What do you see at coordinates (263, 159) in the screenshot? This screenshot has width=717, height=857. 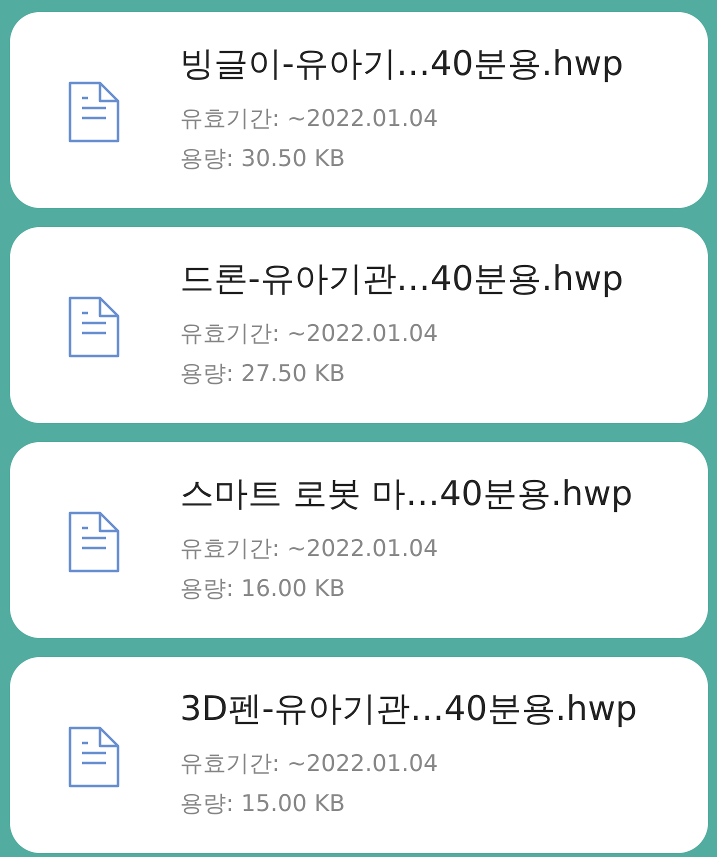 I see `file-size: 용량: 30.50 KB` at bounding box center [263, 159].